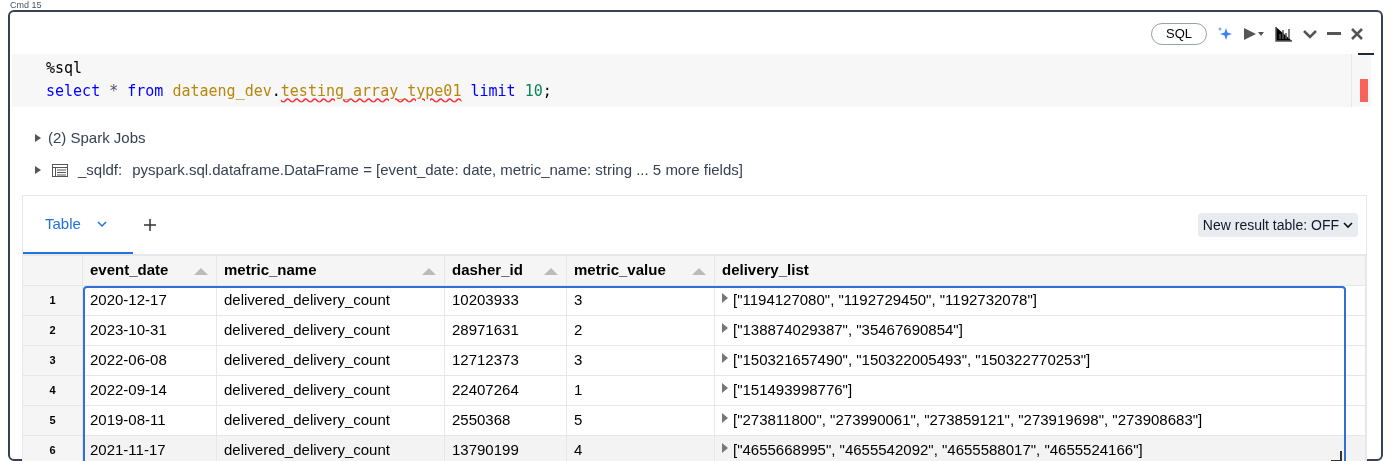 This screenshot has height=461, width=1400. What do you see at coordinates (149, 225) in the screenshot?
I see `plus-icon` at bounding box center [149, 225].